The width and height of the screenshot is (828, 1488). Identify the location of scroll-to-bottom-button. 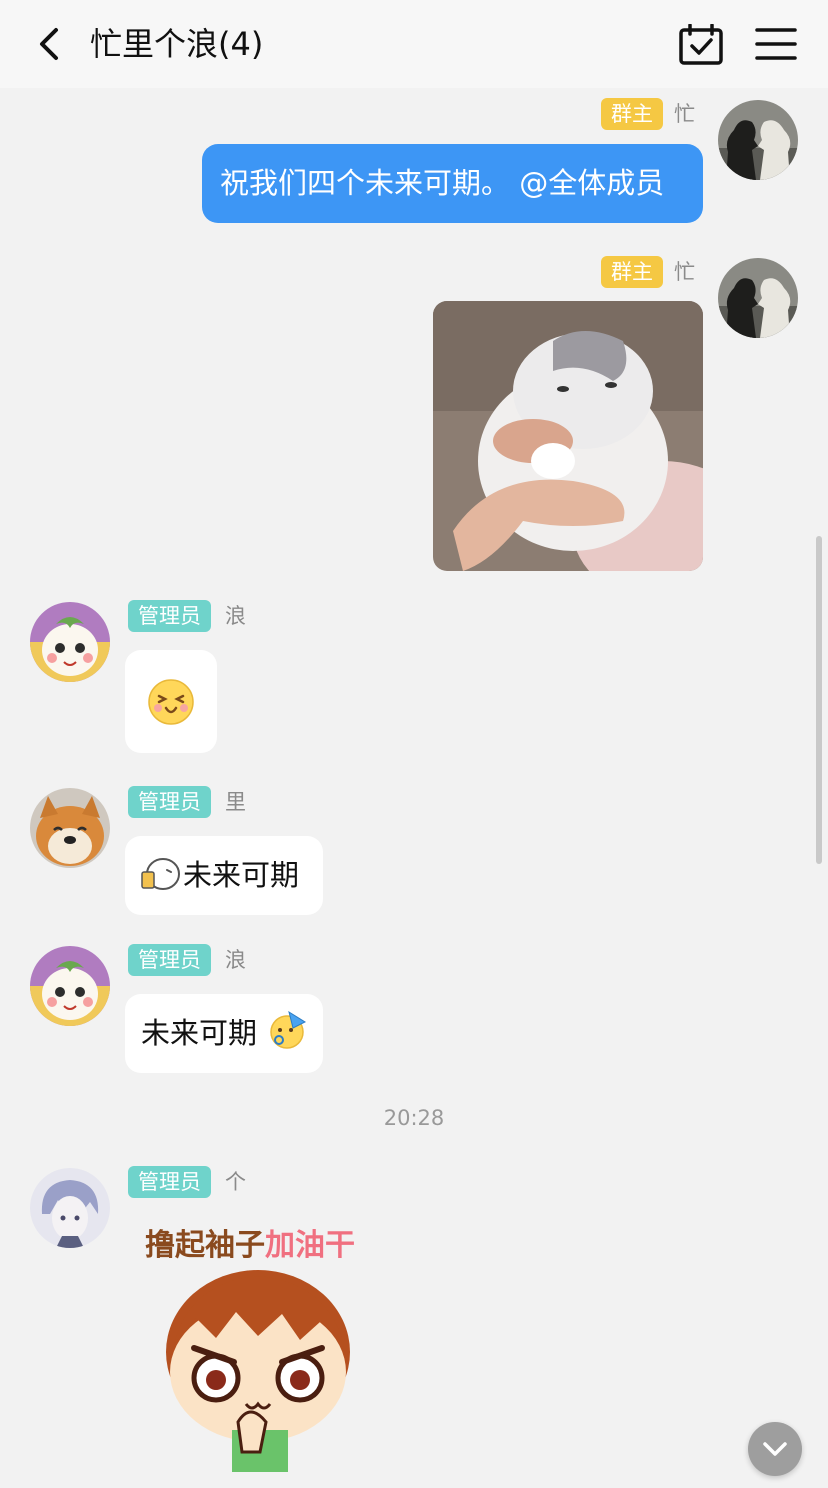
(775, 1449).